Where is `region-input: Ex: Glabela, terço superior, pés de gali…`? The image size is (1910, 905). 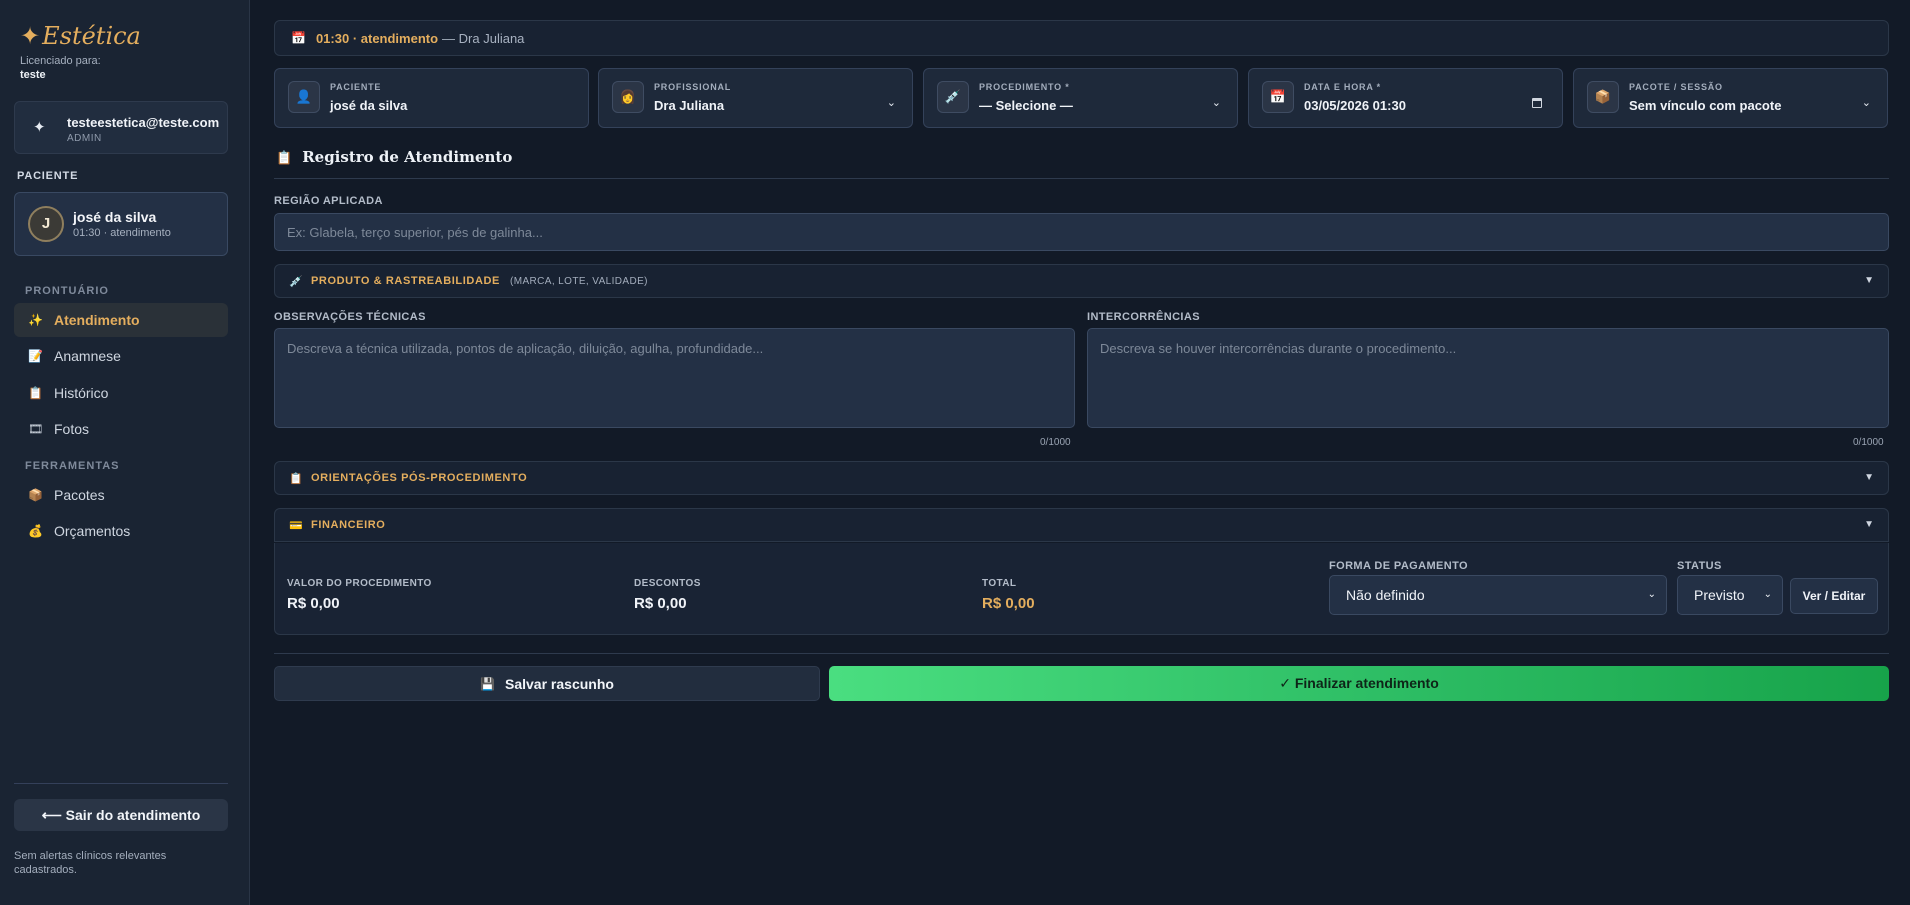
region-input: Ex: Glabela, terço superior, pés de gali… is located at coordinates (1081, 232).